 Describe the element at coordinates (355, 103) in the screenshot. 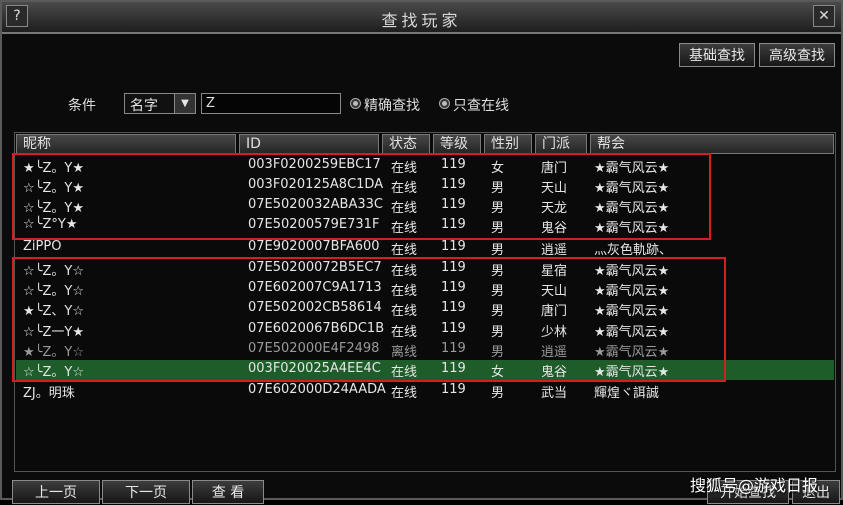

I see `exact-search-radio` at that location.